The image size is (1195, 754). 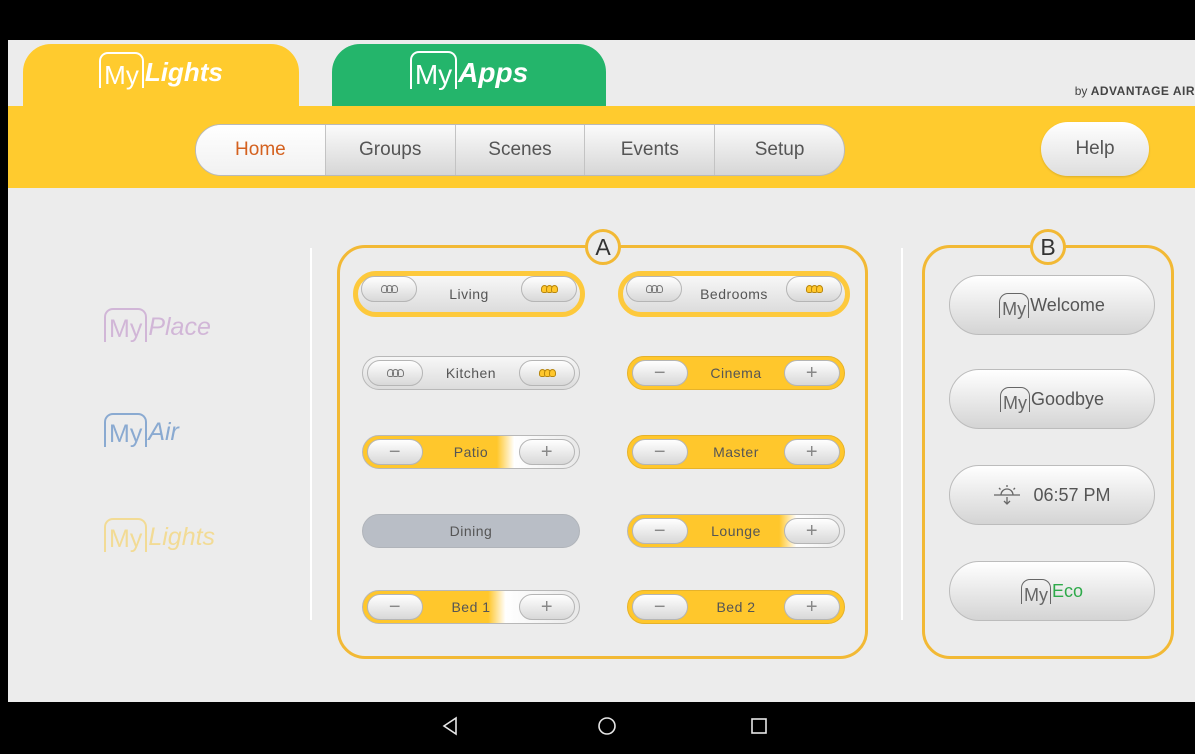 I want to click on logo-air: Air, so click(x=163, y=432).